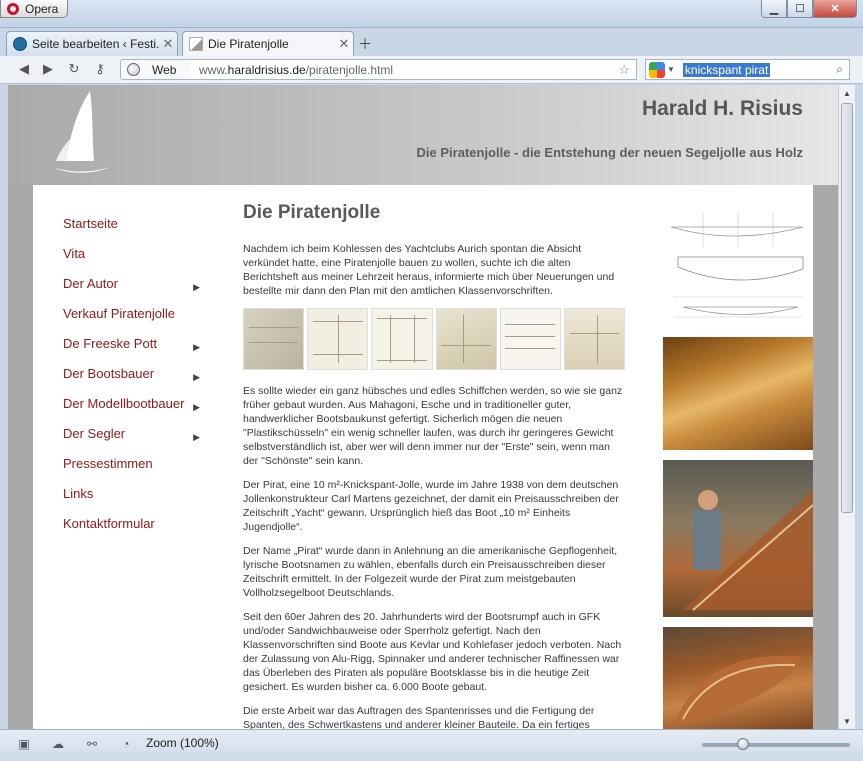 This screenshot has height=761, width=863. I want to click on google-icon, so click(657, 69).